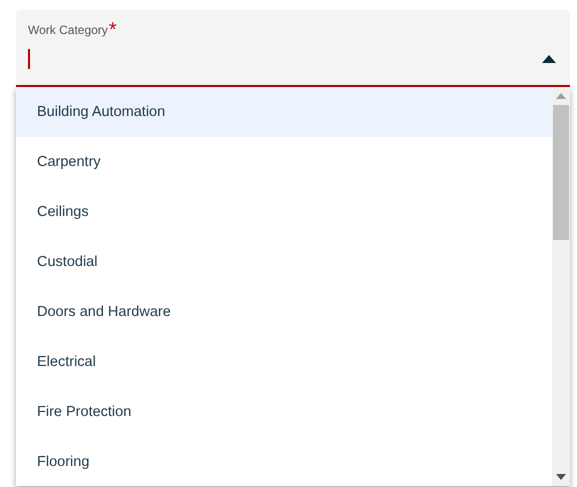 The height and width of the screenshot is (487, 577). What do you see at coordinates (29, 59) in the screenshot?
I see `text-cursor` at bounding box center [29, 59].